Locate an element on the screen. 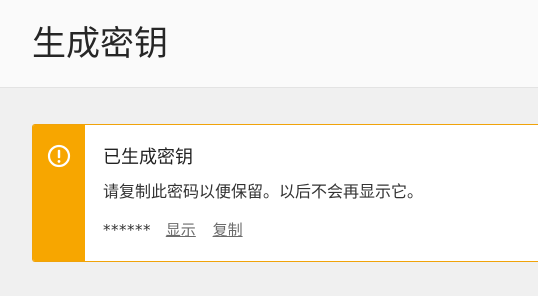 This screenshot has height=296, width=538. show-key-link: 显示 is located at coordinates (181, 230).